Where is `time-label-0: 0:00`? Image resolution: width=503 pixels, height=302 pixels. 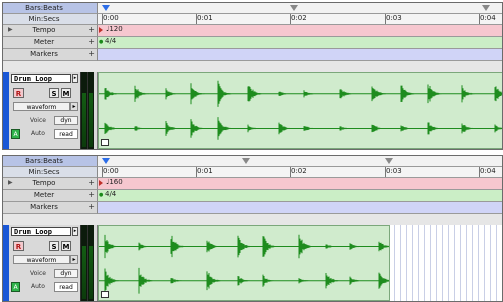
time-label-0: 0:00 is located at coordinates (111, 171).